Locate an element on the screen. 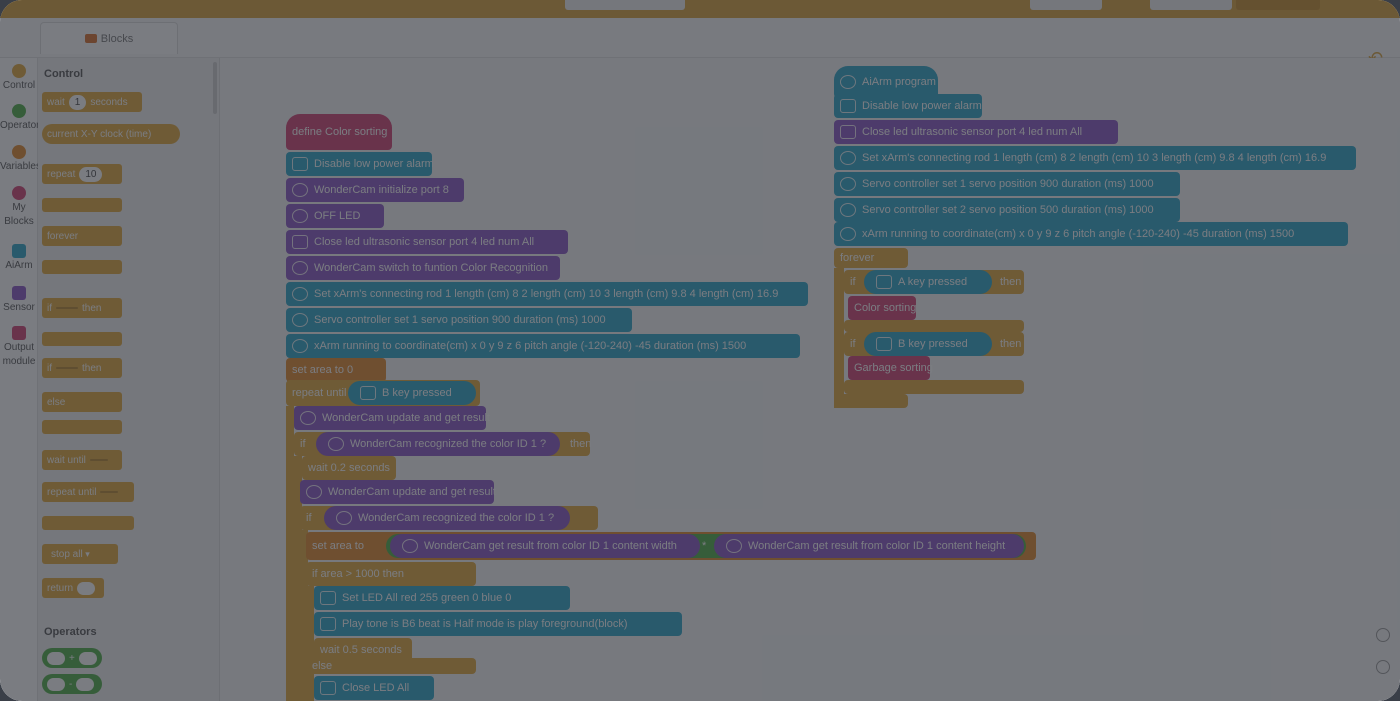  if-area-block: if area > 1000 then is located at coordinates (391, 574).